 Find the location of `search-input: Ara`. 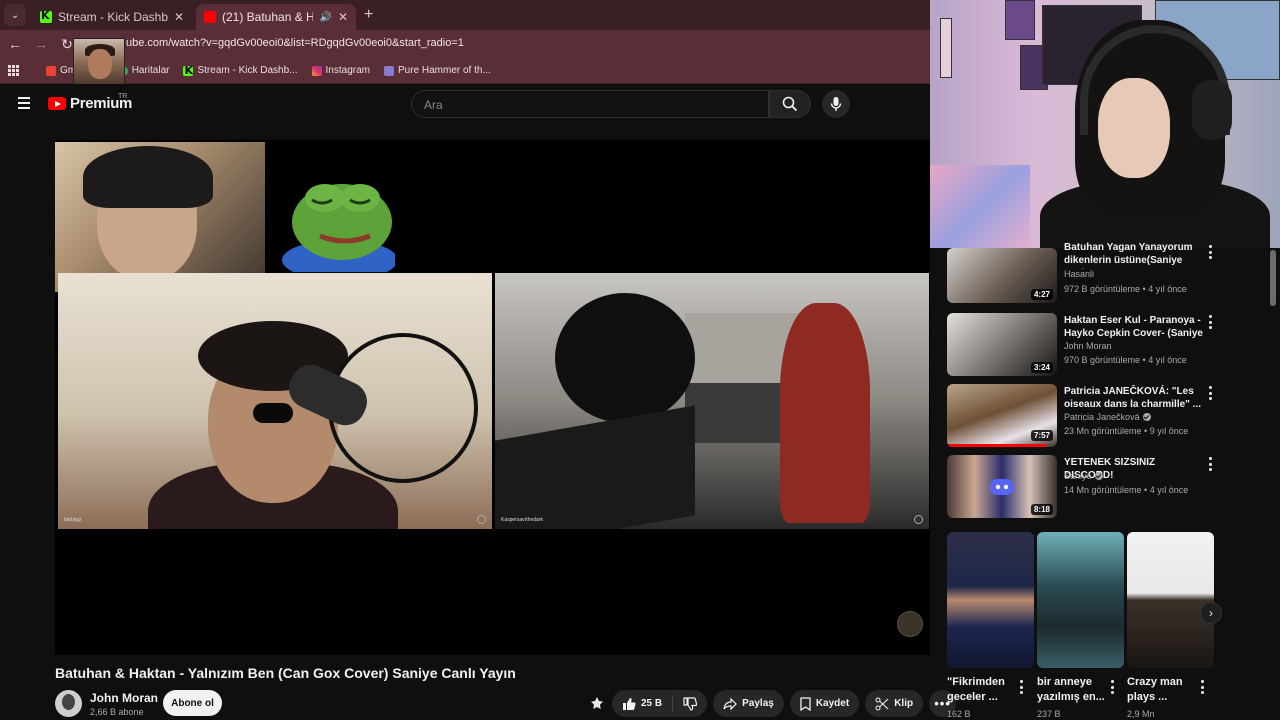

search-input: Ara is located at coordinates (590, 104).